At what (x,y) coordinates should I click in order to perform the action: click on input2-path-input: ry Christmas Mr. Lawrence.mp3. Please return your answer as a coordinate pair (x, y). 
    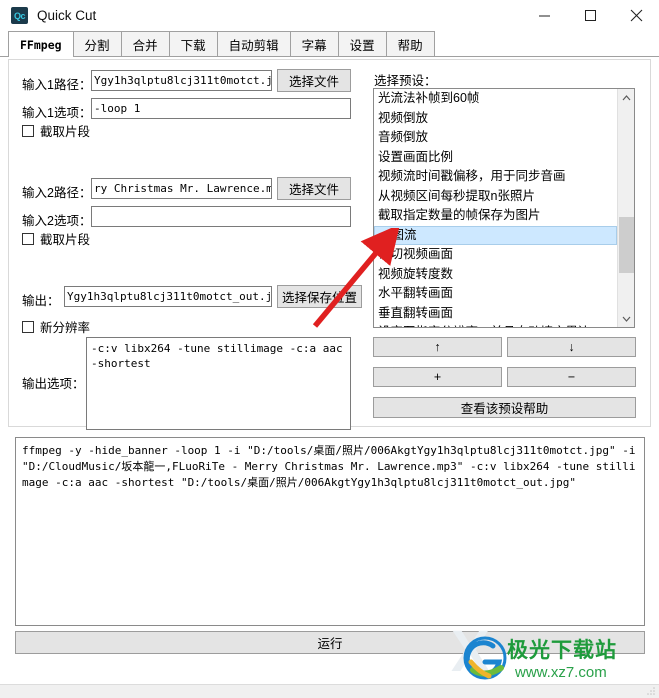
    Looking at the image, I should click on (181, 188).